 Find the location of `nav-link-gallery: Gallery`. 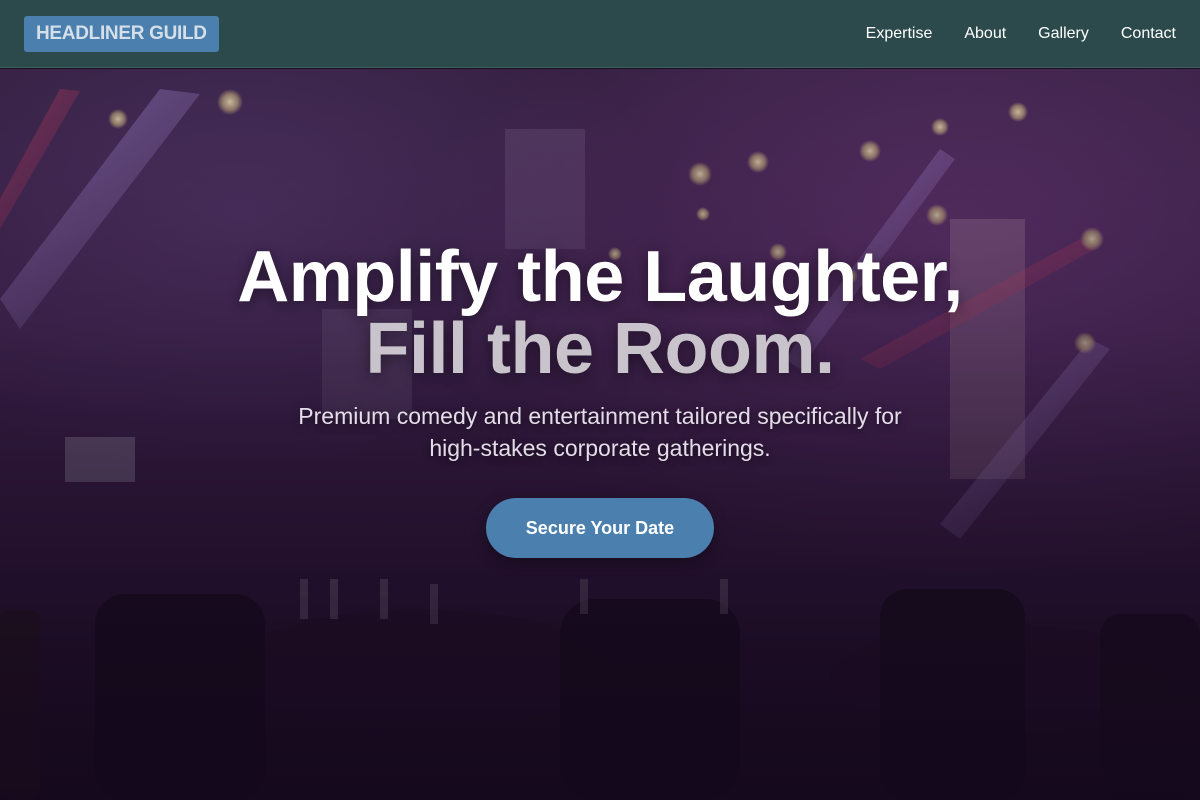

nav-link-gallery: Gallery is located at coordinates (1063, 34).